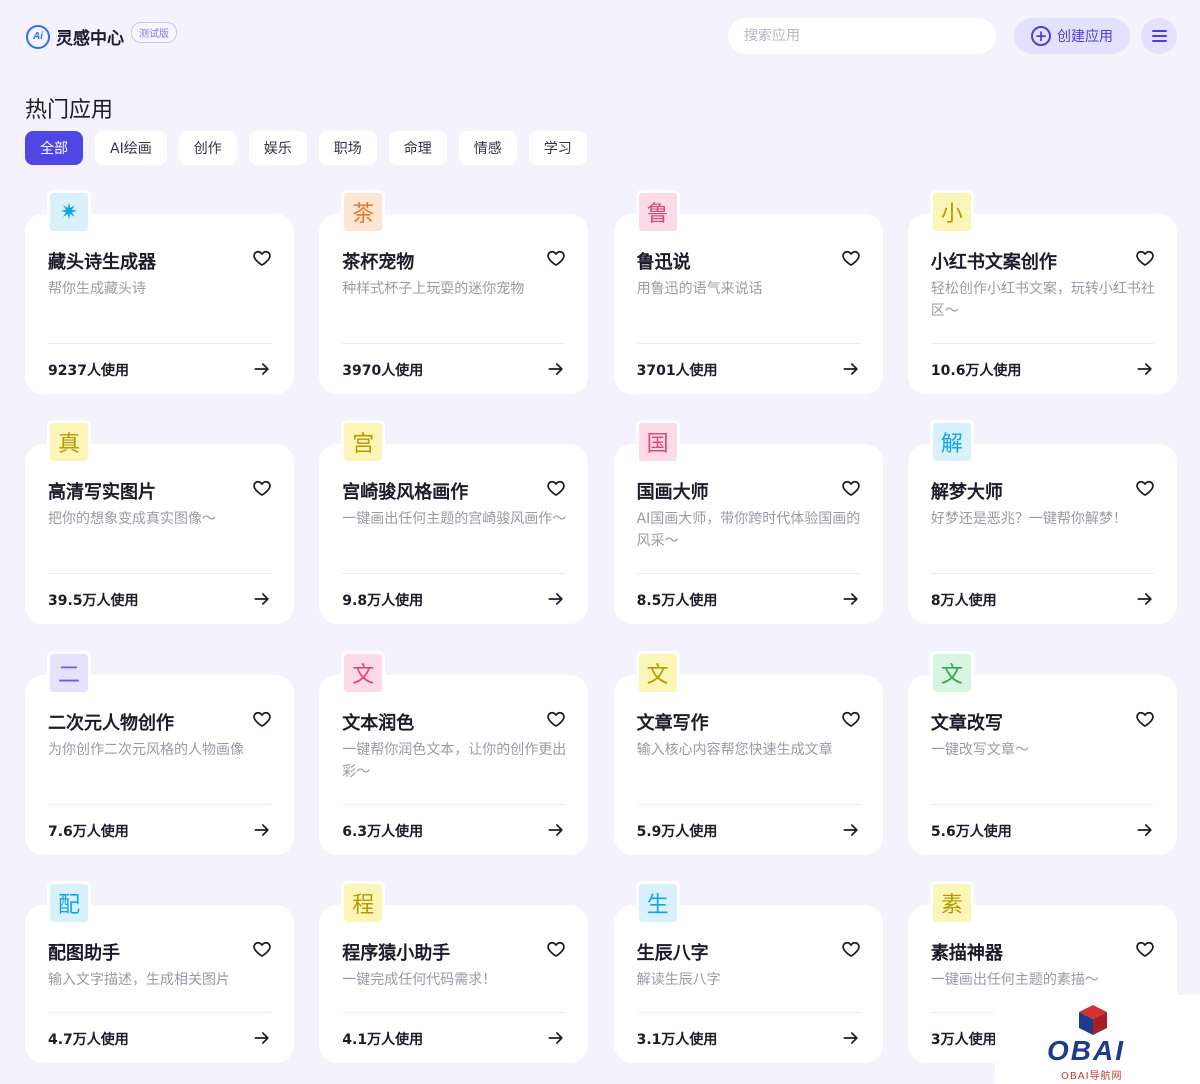 This screenshot has height=1084, width=1200. Describe the element at coordinates (1072, 36) in the screenshot. I see `create-app-button: + 创建应用` at that location.